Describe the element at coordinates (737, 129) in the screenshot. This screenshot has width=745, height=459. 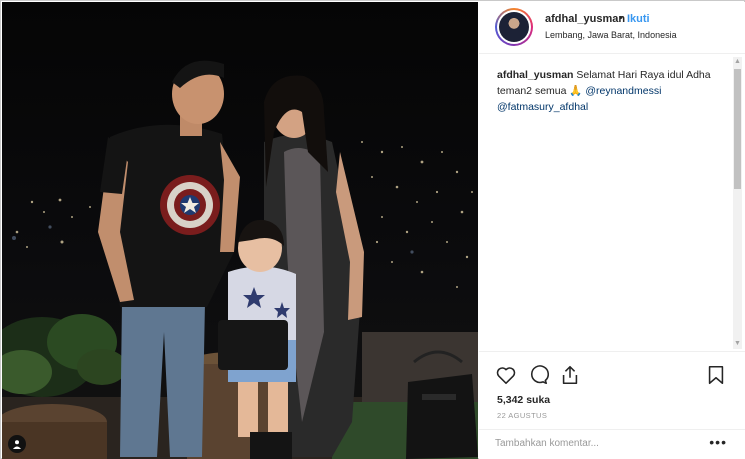
I see `scrollbar-thumb` at that location.